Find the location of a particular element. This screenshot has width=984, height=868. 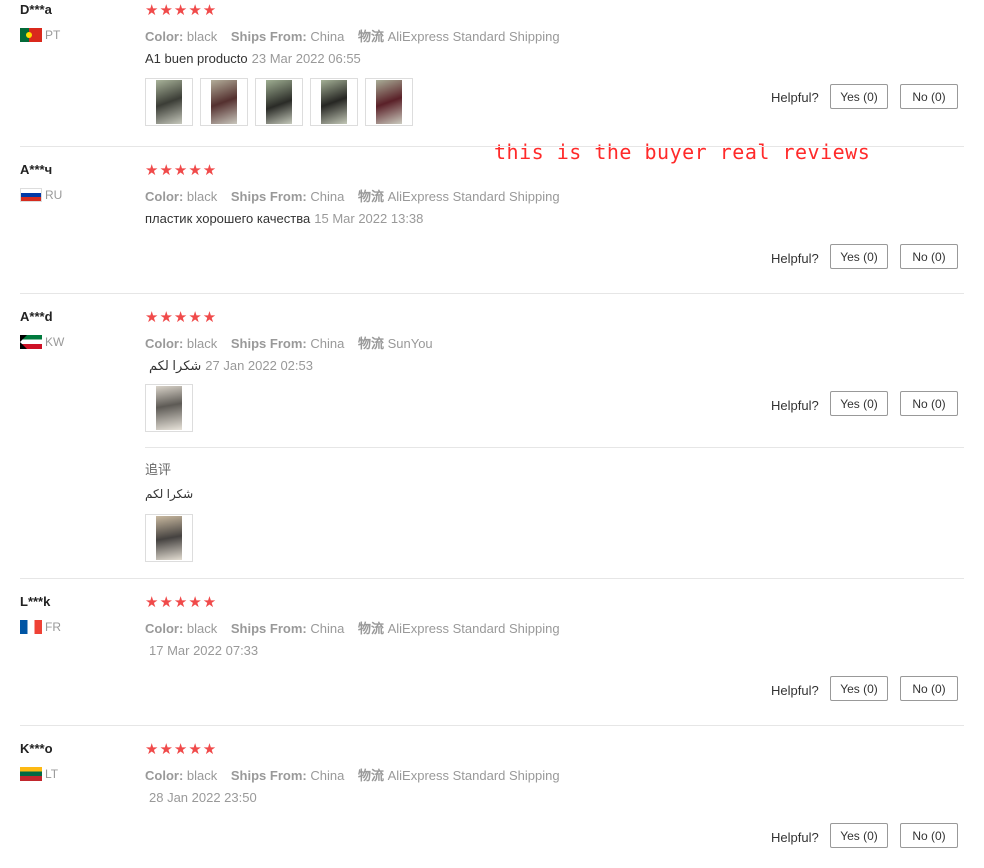

review-text: A1 buen producto is located at coordinates (196, 58).